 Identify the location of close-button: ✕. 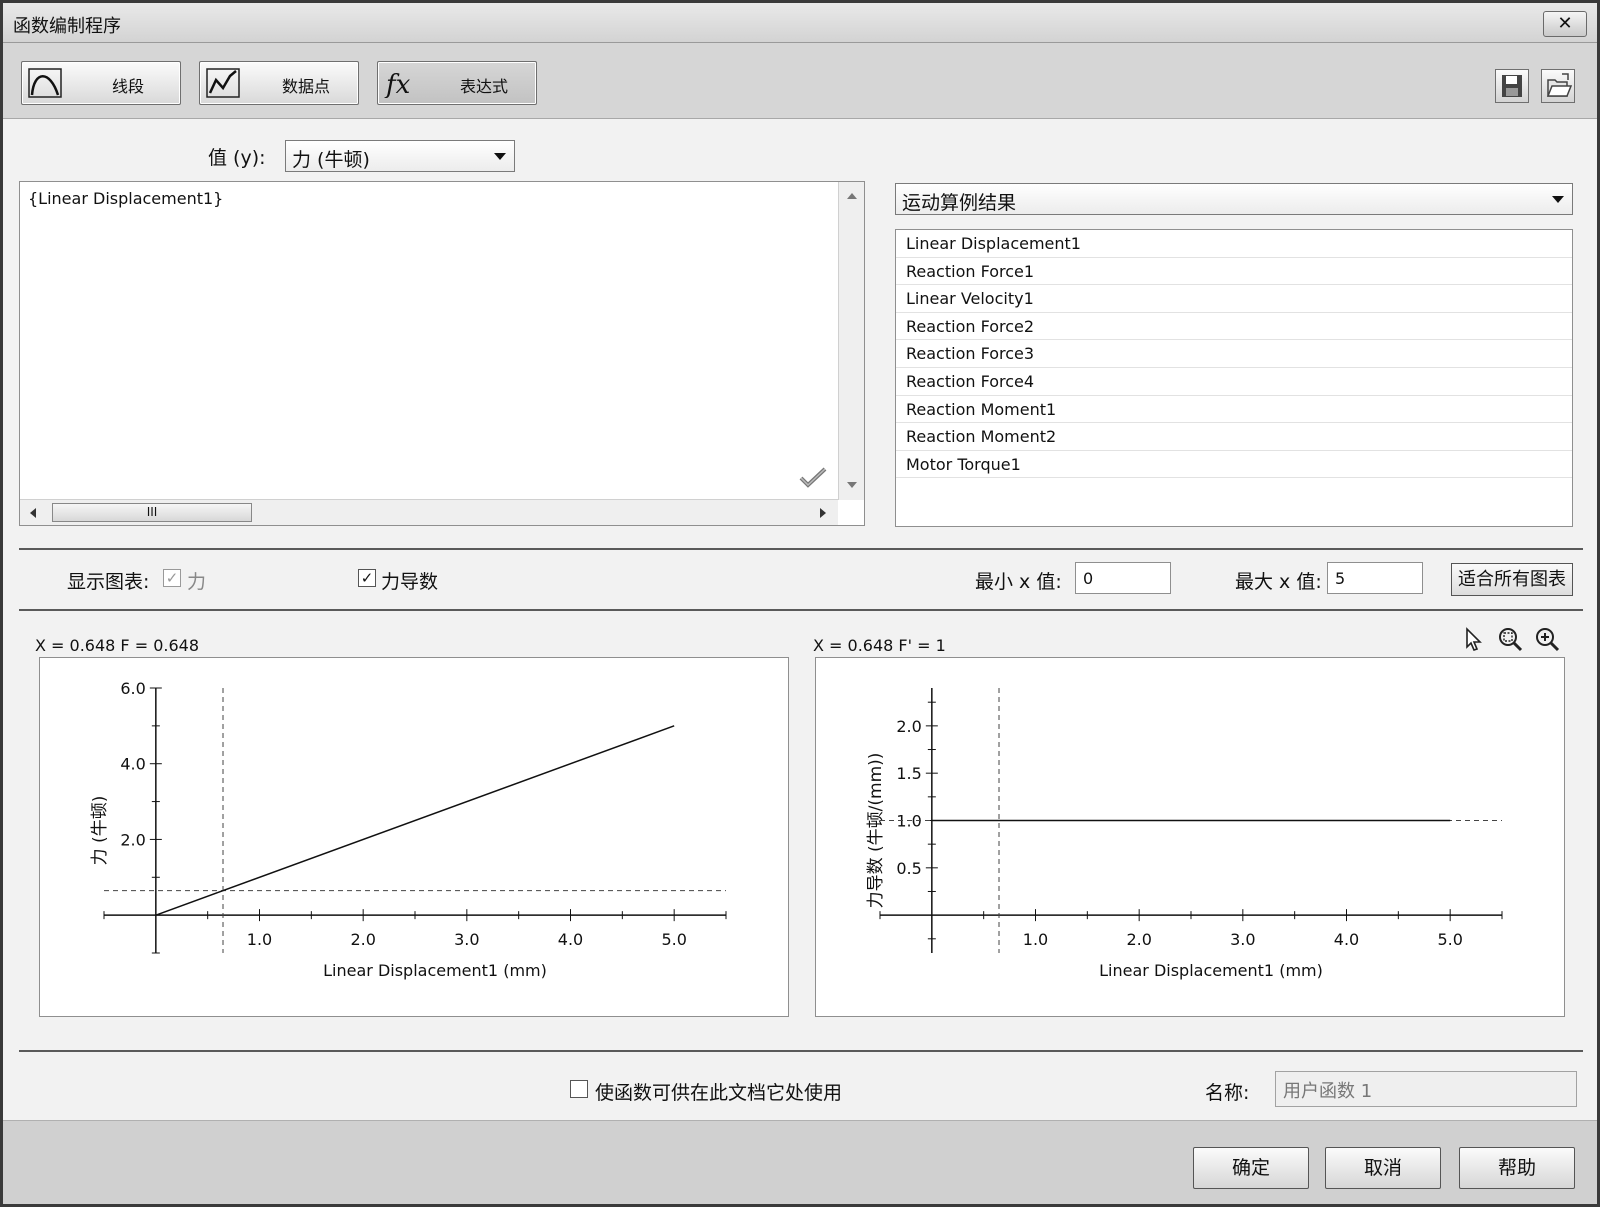
(1565, 24).